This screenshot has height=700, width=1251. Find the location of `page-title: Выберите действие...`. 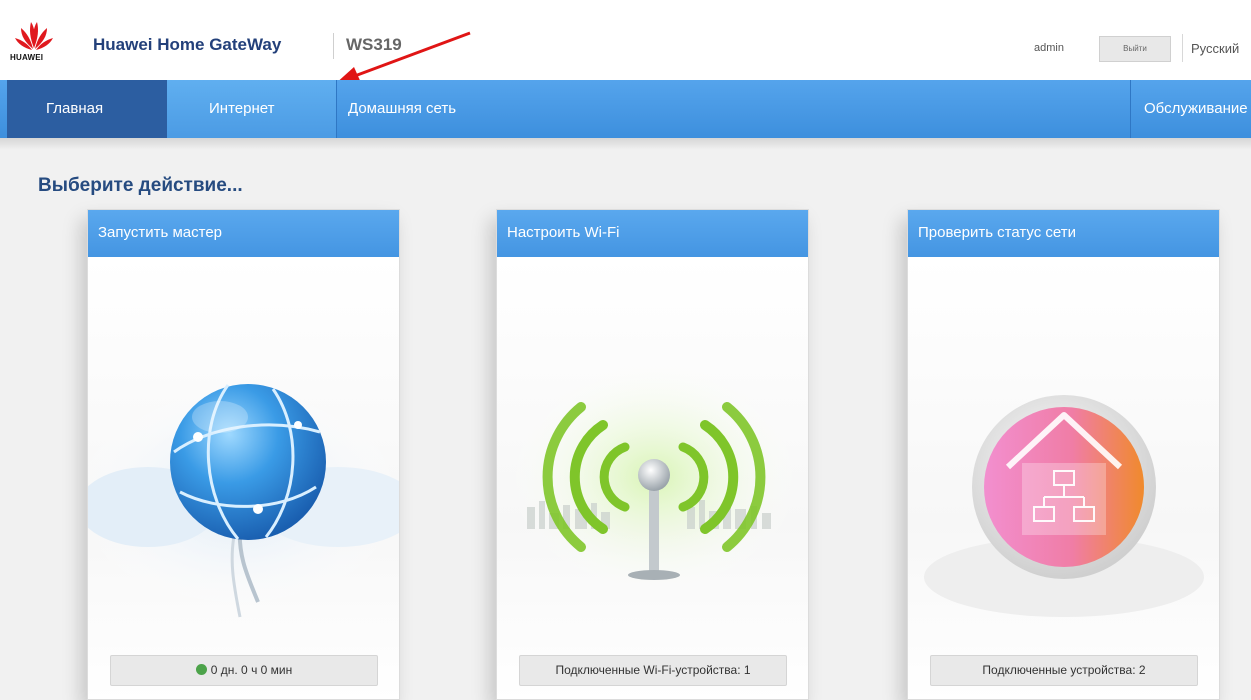

page-title: Выберите действие... is located at coordinates (140, 185).